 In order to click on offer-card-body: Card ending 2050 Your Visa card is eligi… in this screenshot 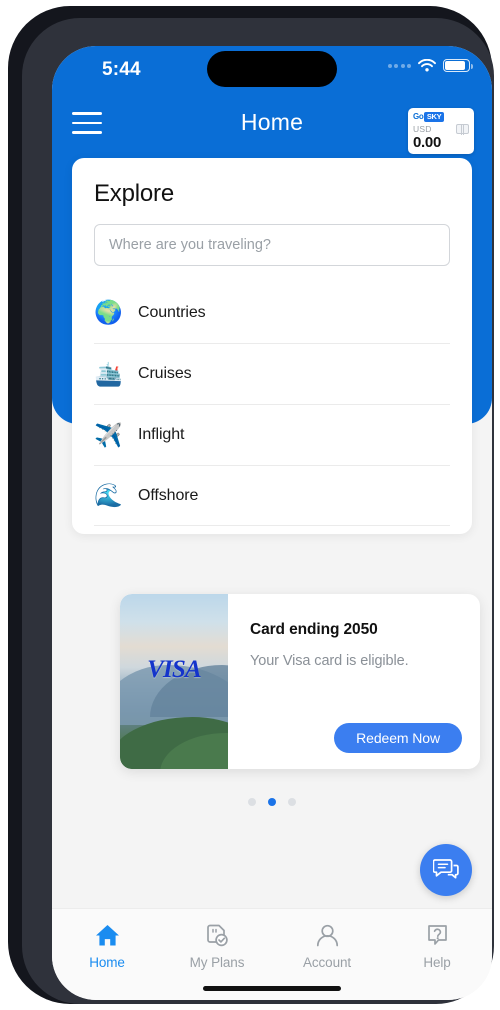, I will do `click(354, 681)`.